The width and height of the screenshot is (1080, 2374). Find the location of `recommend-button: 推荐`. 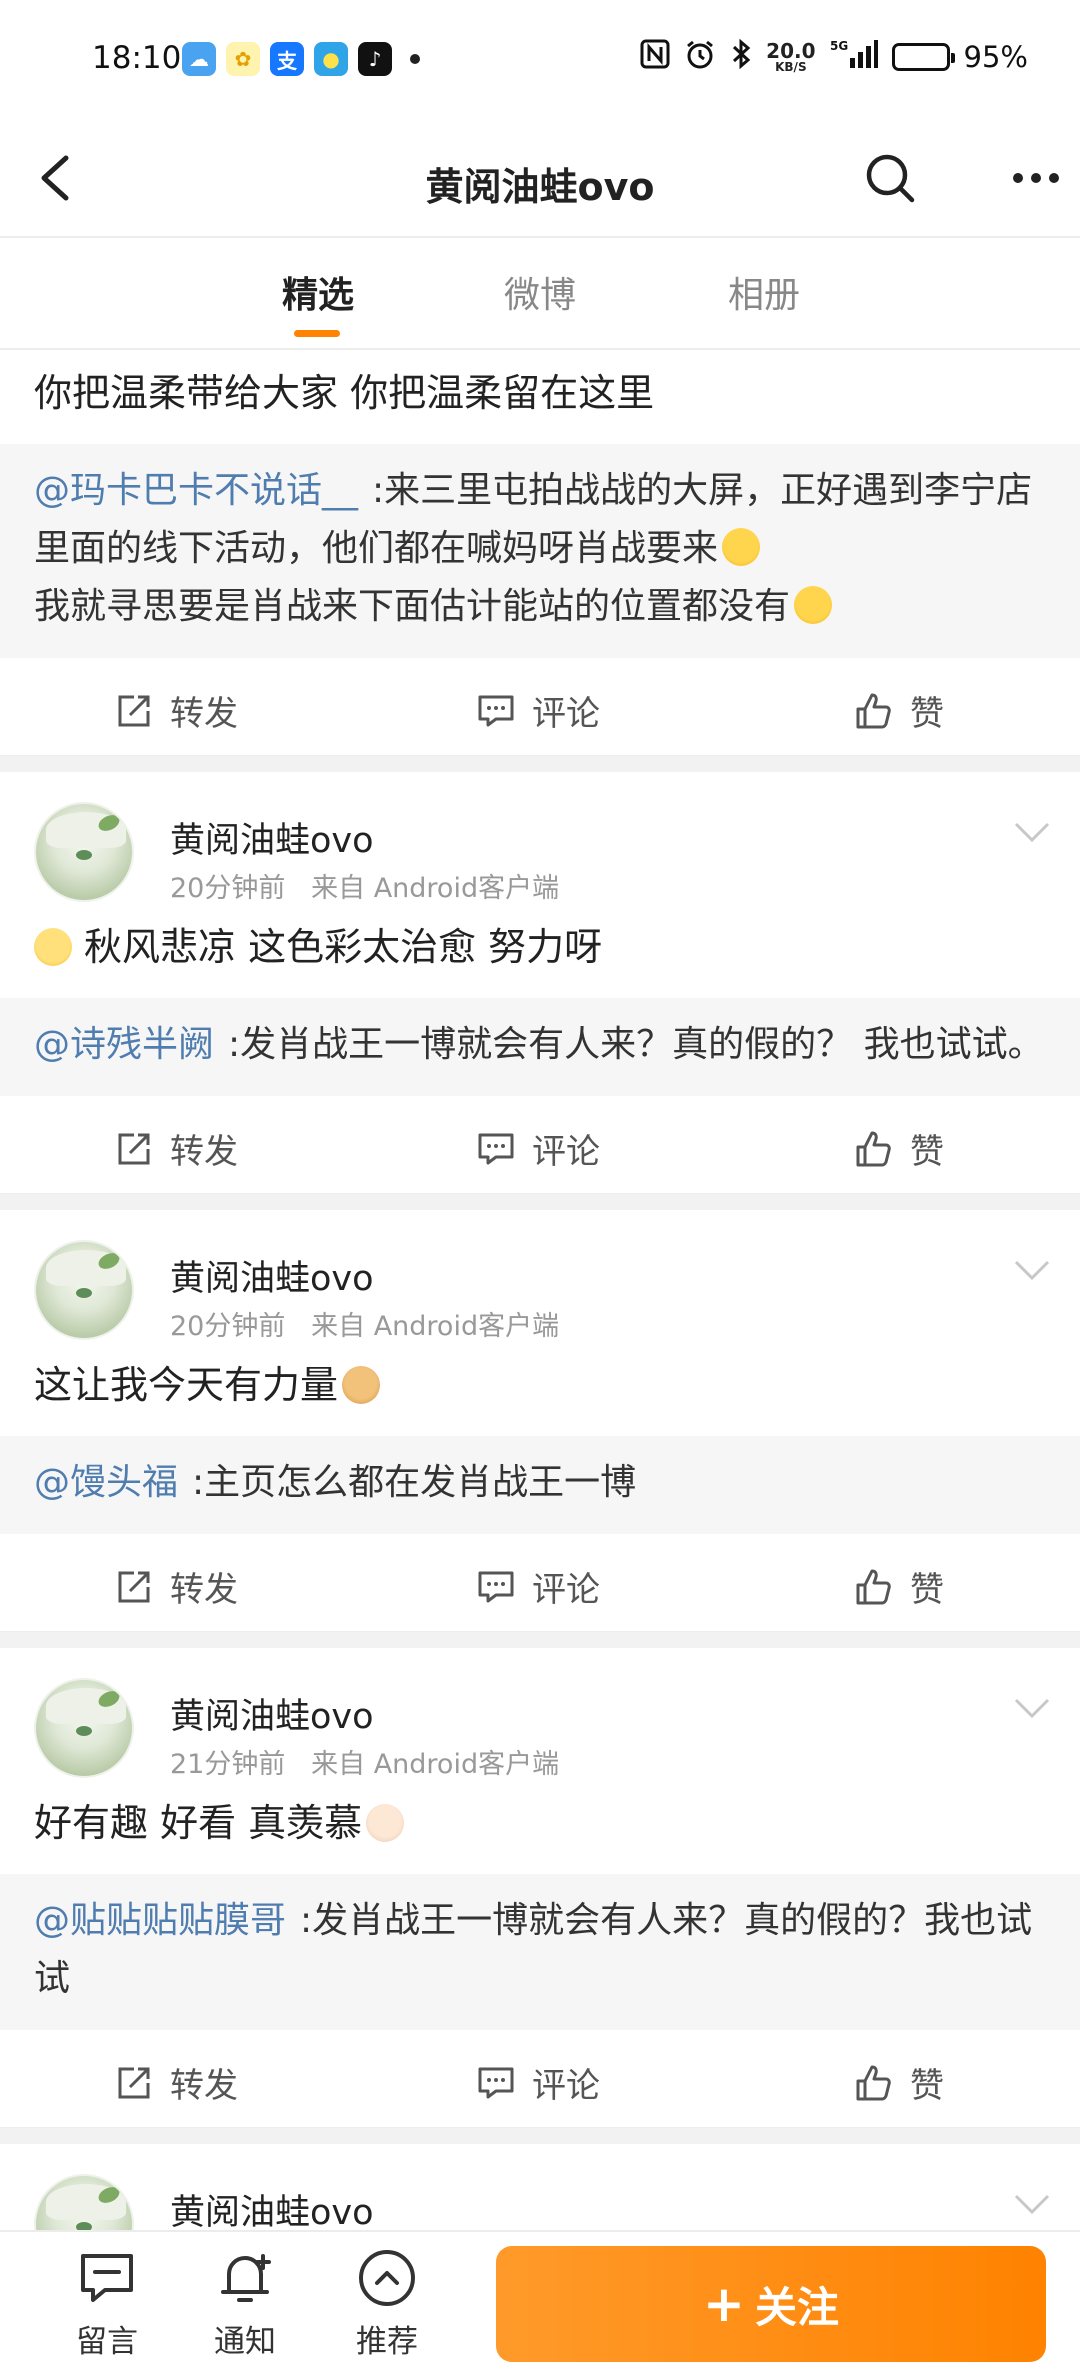

recommend-button: 推荐 is located at coordinates (387, 2303).